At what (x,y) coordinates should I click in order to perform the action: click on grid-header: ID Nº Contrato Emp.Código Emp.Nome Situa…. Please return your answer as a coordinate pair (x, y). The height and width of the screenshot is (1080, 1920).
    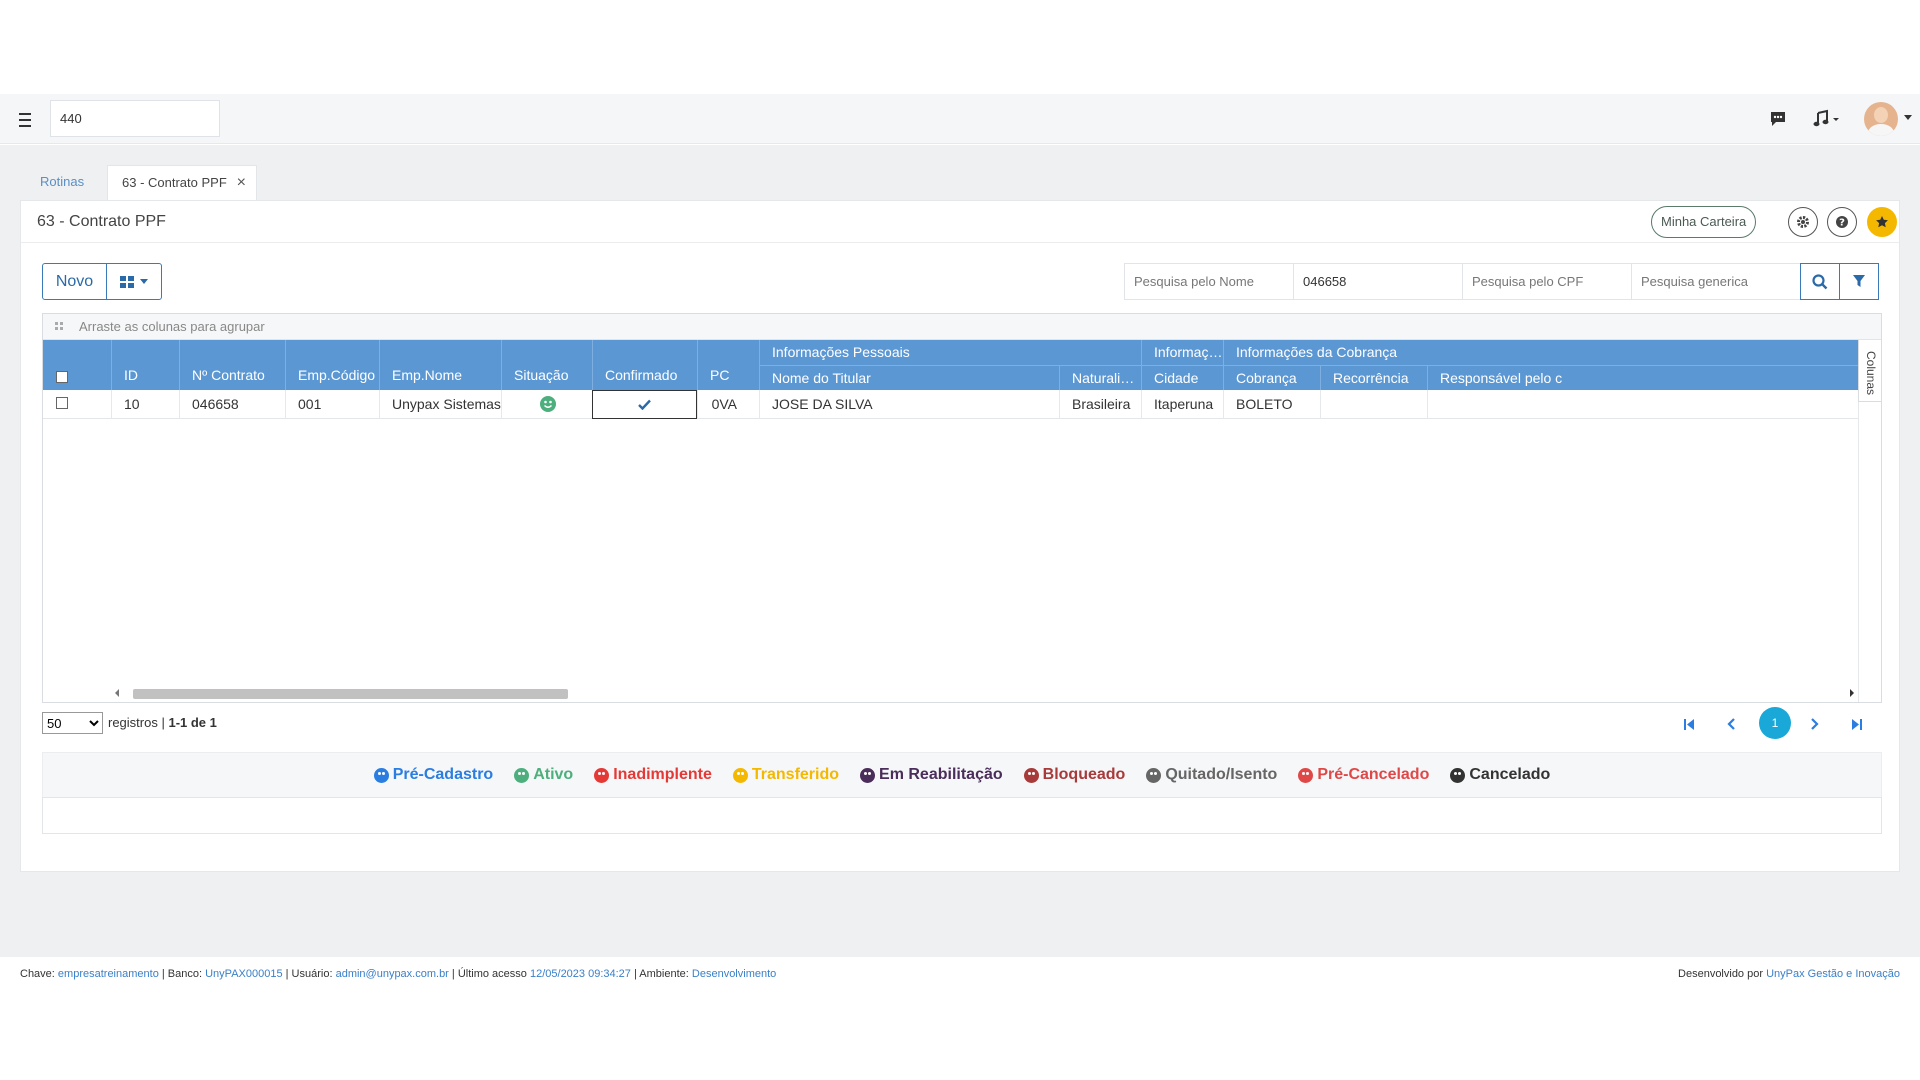
    Looking at the image, I should click on (950, 365).